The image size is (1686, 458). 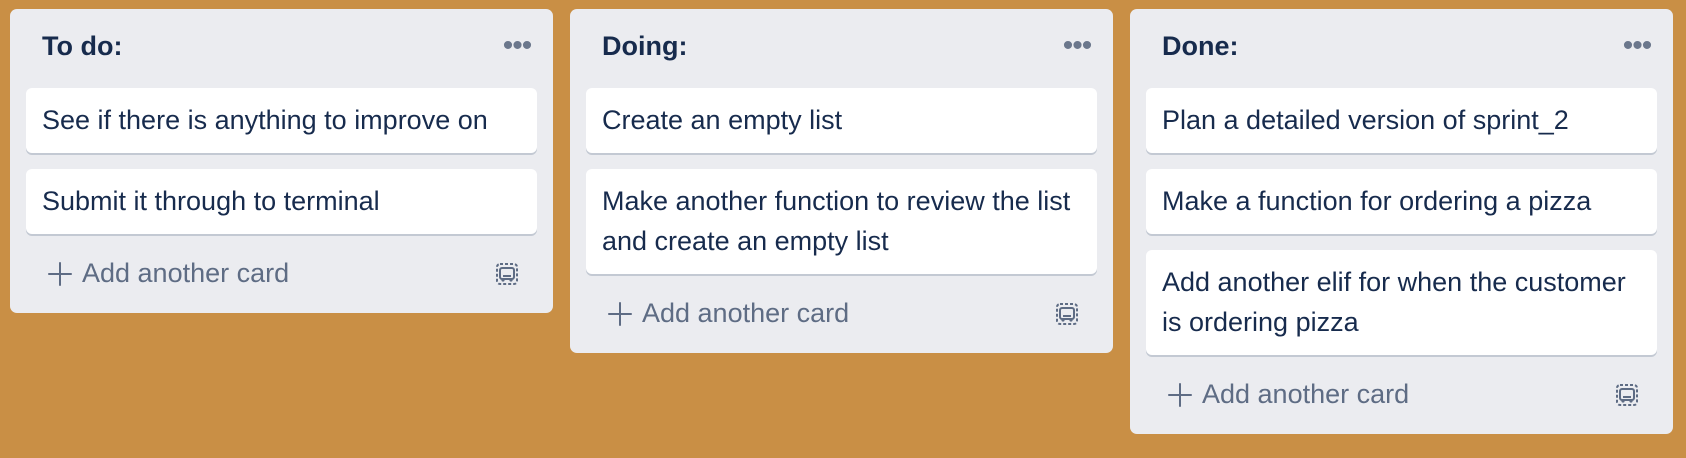 What do you see at coordinates (82, 46) in the screenshot?
I see `list-title: To do:` at bounding box center [82, 46].